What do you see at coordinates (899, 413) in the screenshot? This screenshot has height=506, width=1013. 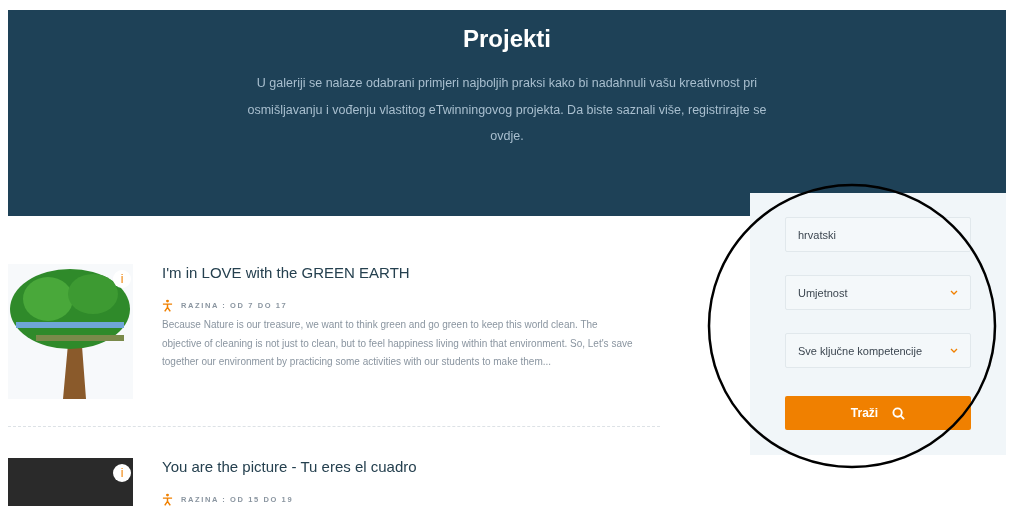 I see `search-icon` at bounding box center [899, 413].